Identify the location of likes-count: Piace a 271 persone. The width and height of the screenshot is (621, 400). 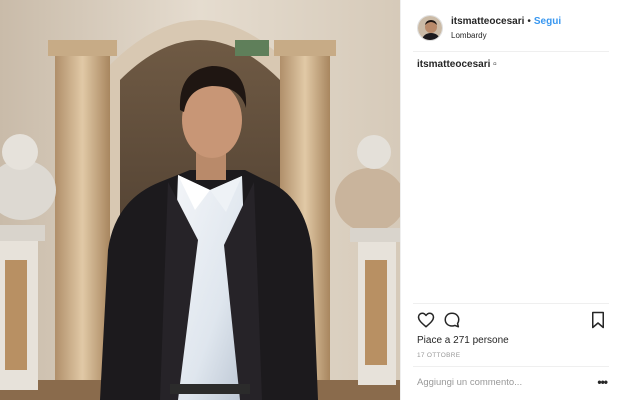
(463, 340).